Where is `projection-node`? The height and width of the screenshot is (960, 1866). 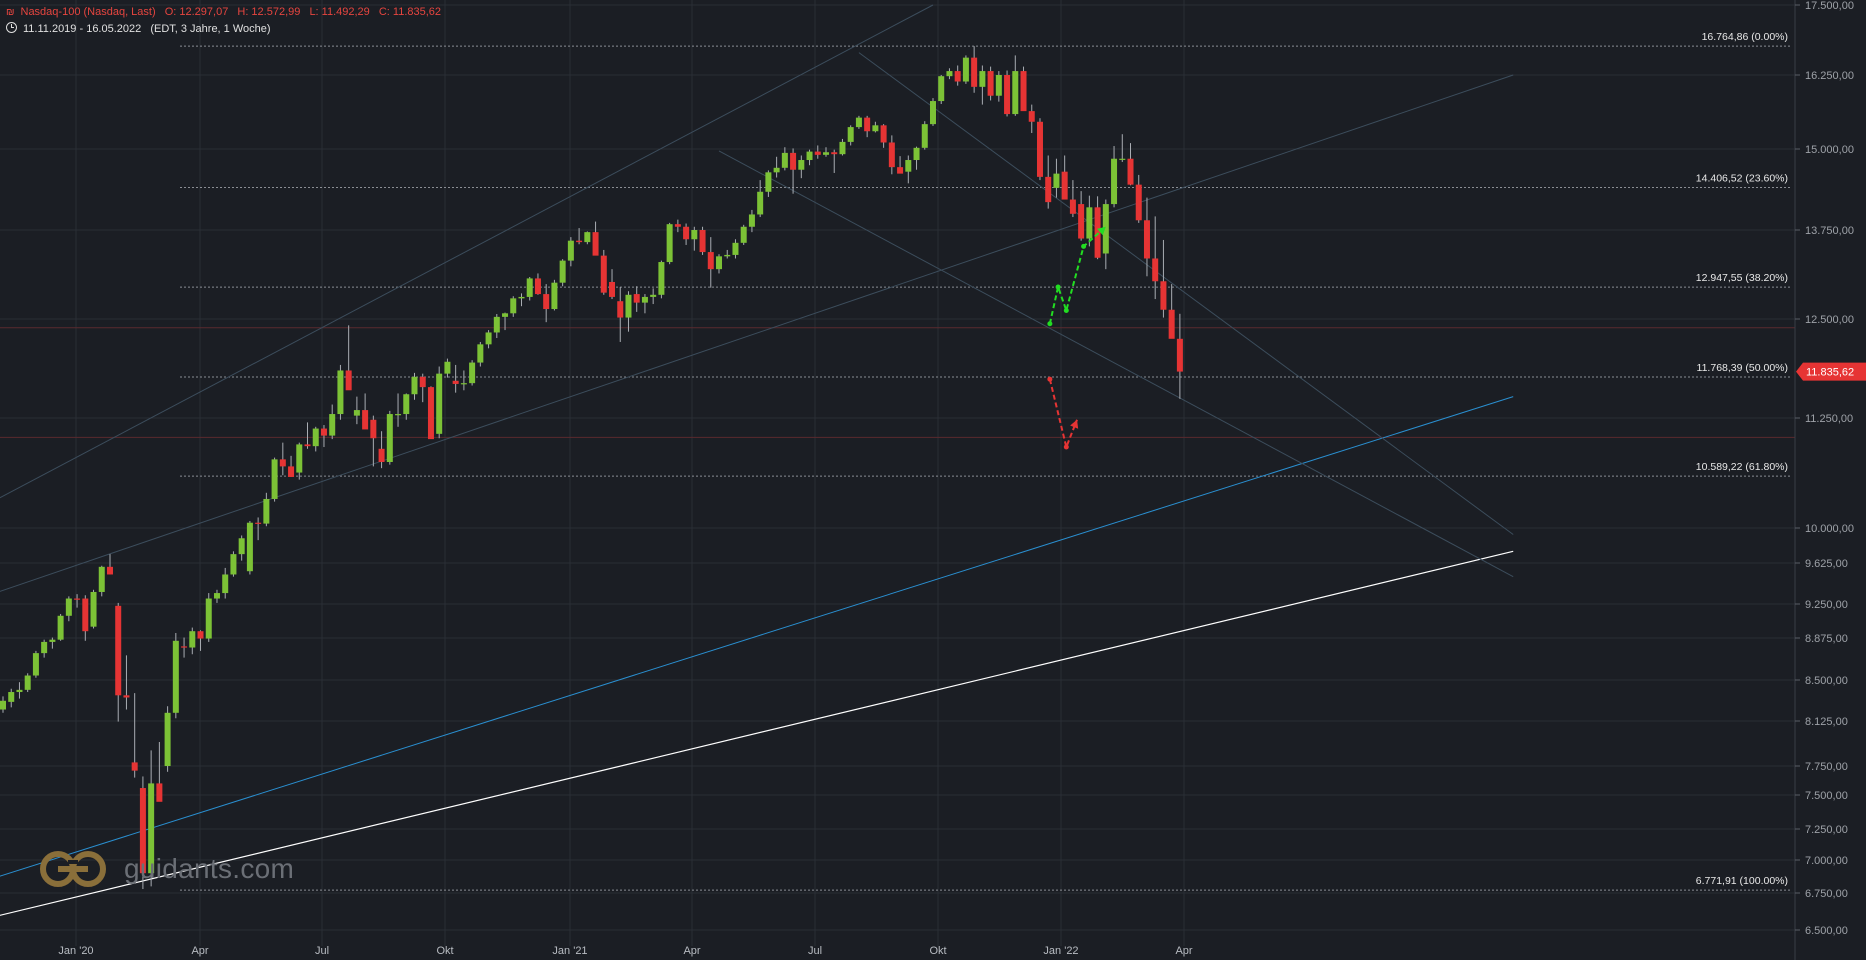 projection-node is located at coordinates (1058, 287).